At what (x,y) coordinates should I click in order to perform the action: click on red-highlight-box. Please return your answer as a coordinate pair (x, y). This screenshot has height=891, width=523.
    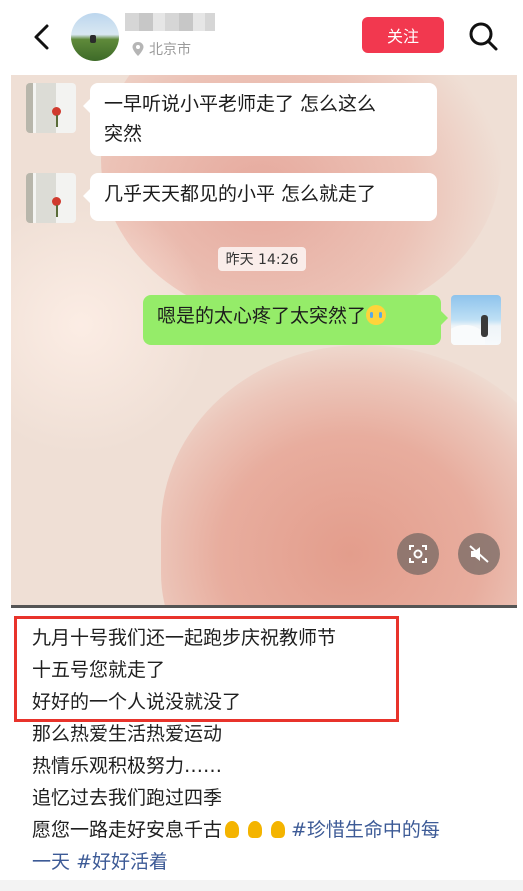
    Looking at the image, I should click on (206, 669).